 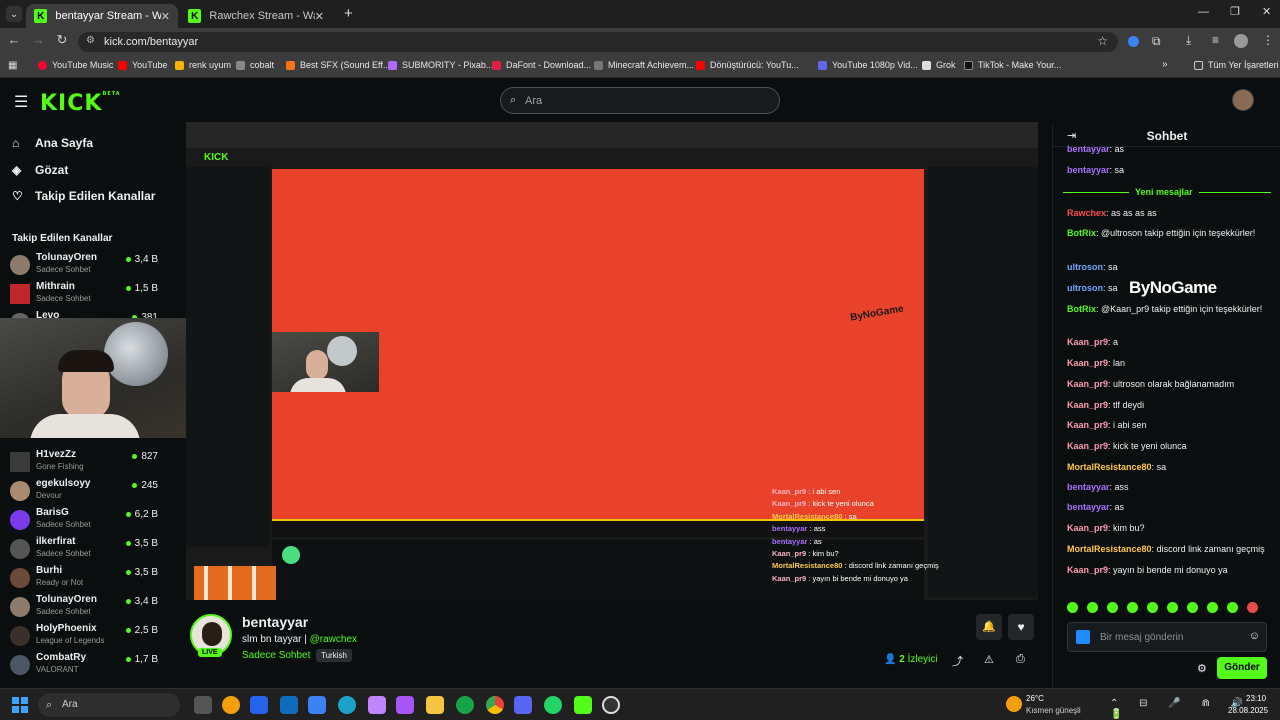 I want to click on window-minimize-button: —, so click(x=1203, y=12).